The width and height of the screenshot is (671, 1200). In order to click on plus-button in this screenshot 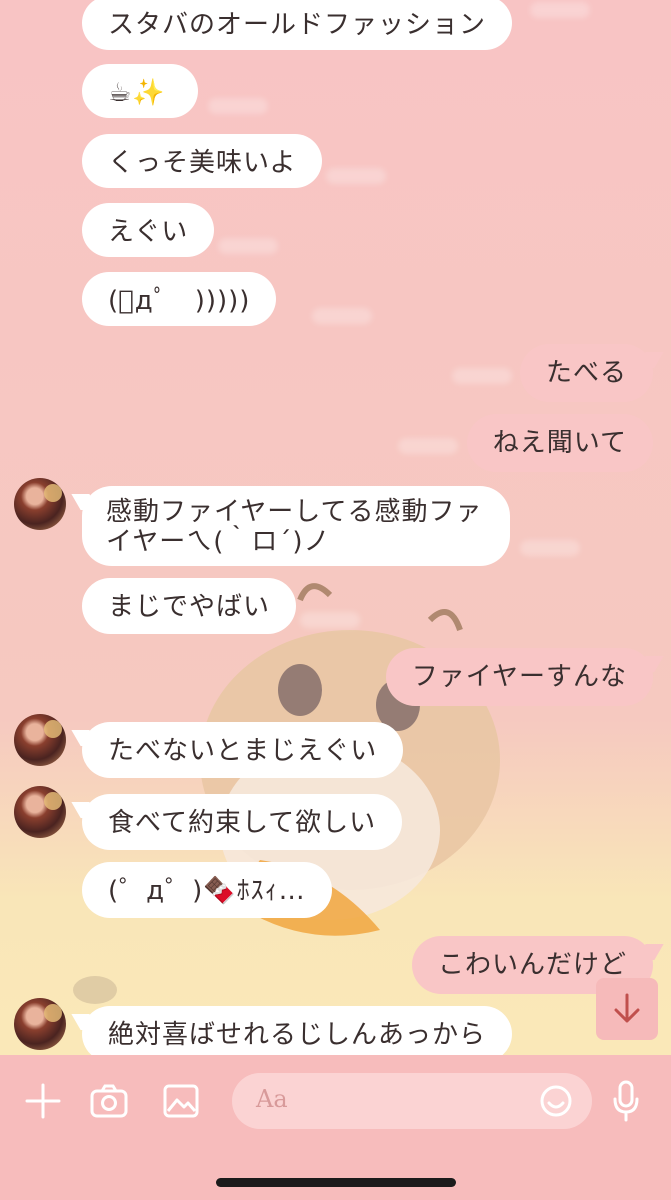, I will do `click(43, 1101)`.